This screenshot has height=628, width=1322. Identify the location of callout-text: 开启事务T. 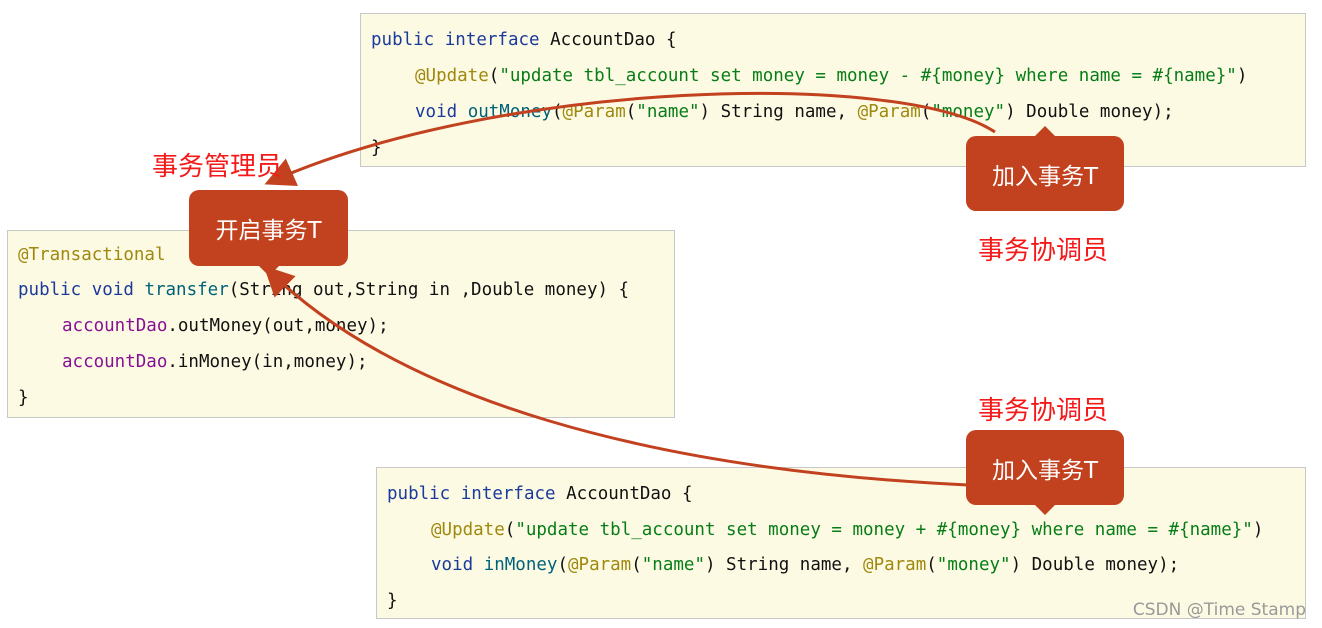
(268, 231).